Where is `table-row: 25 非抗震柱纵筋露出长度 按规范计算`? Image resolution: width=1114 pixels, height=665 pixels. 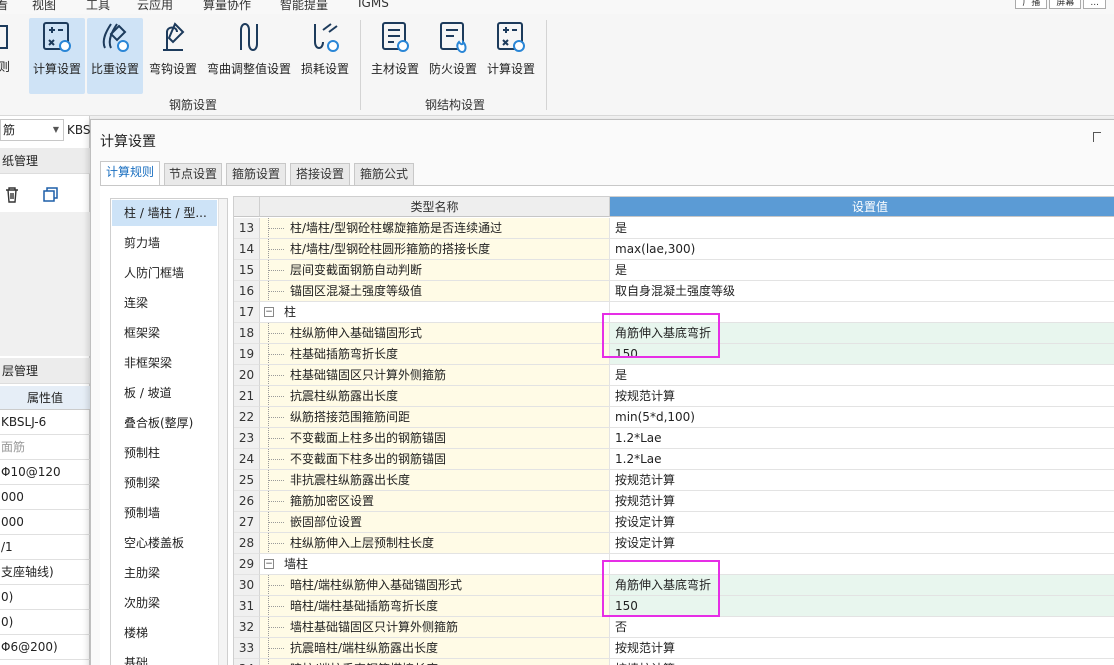 table-row: 25 非抗震柱纵筋露出长度 按规范计算 is located at coordinates (674, 480).